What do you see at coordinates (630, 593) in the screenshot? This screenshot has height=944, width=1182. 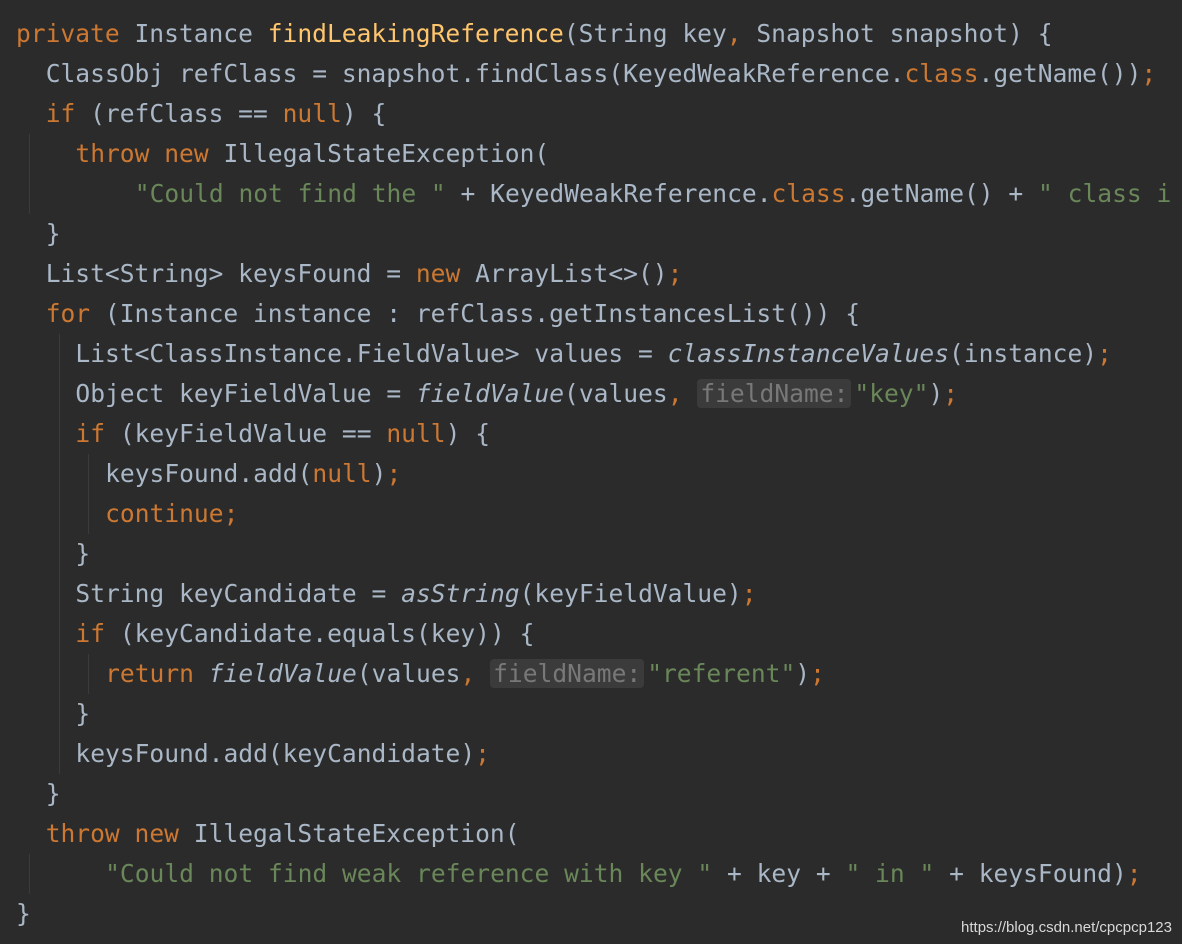 I see `code-token: (keyFieldValue)` at bounding box center [630, 593].